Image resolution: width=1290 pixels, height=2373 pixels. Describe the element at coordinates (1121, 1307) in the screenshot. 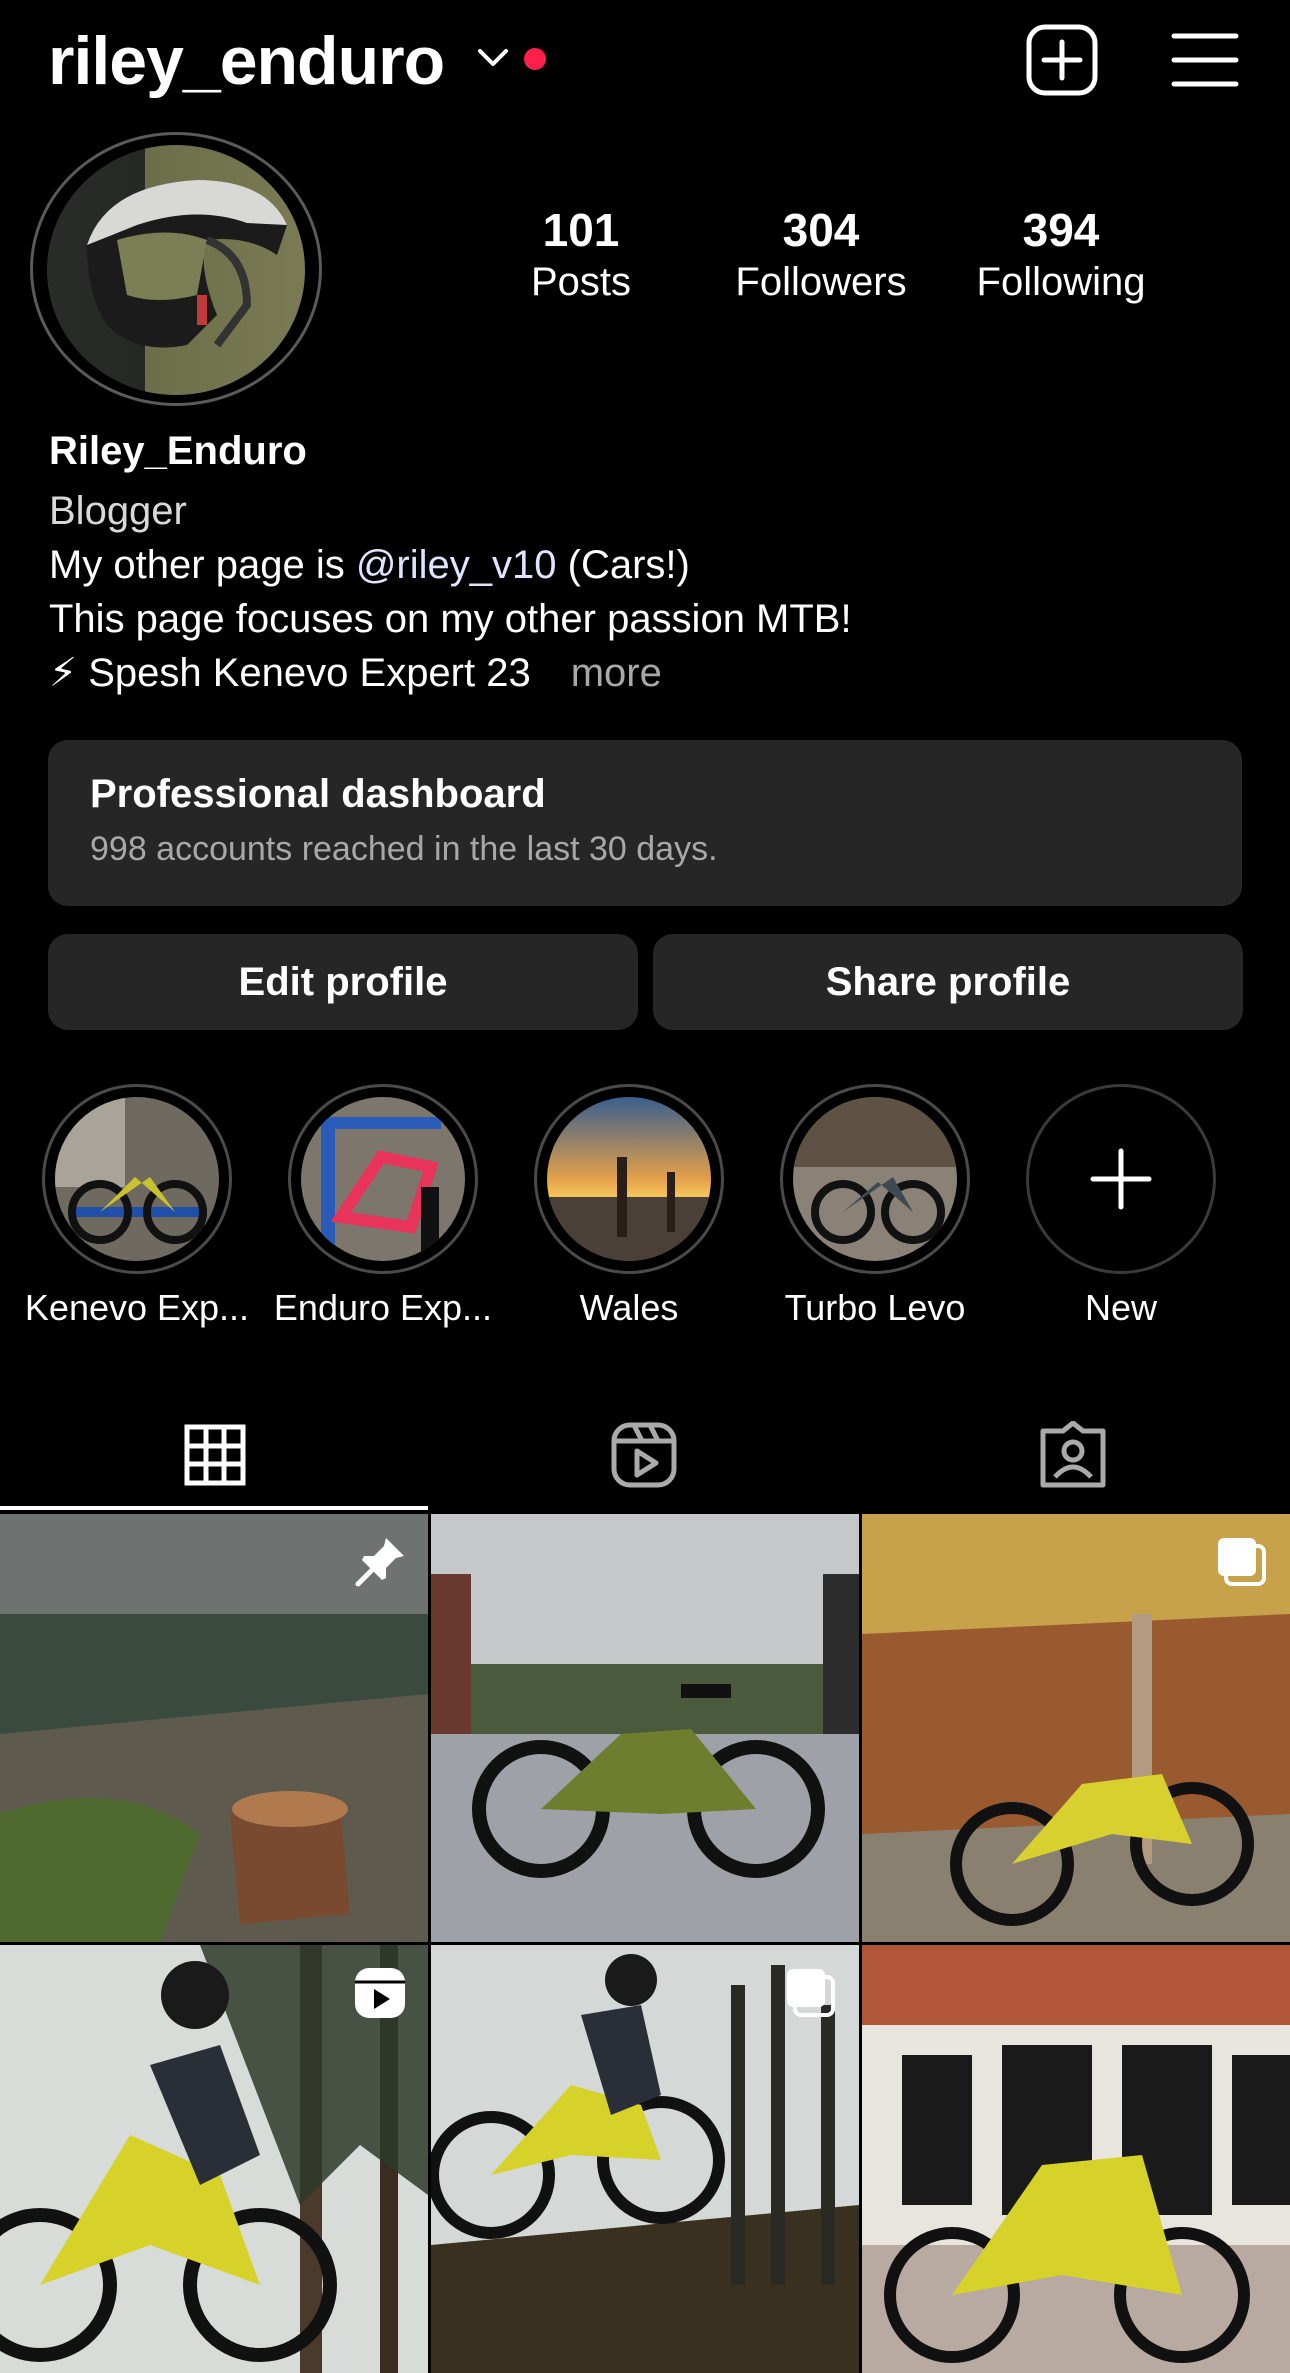

I see `highlight-label: New` at that location.